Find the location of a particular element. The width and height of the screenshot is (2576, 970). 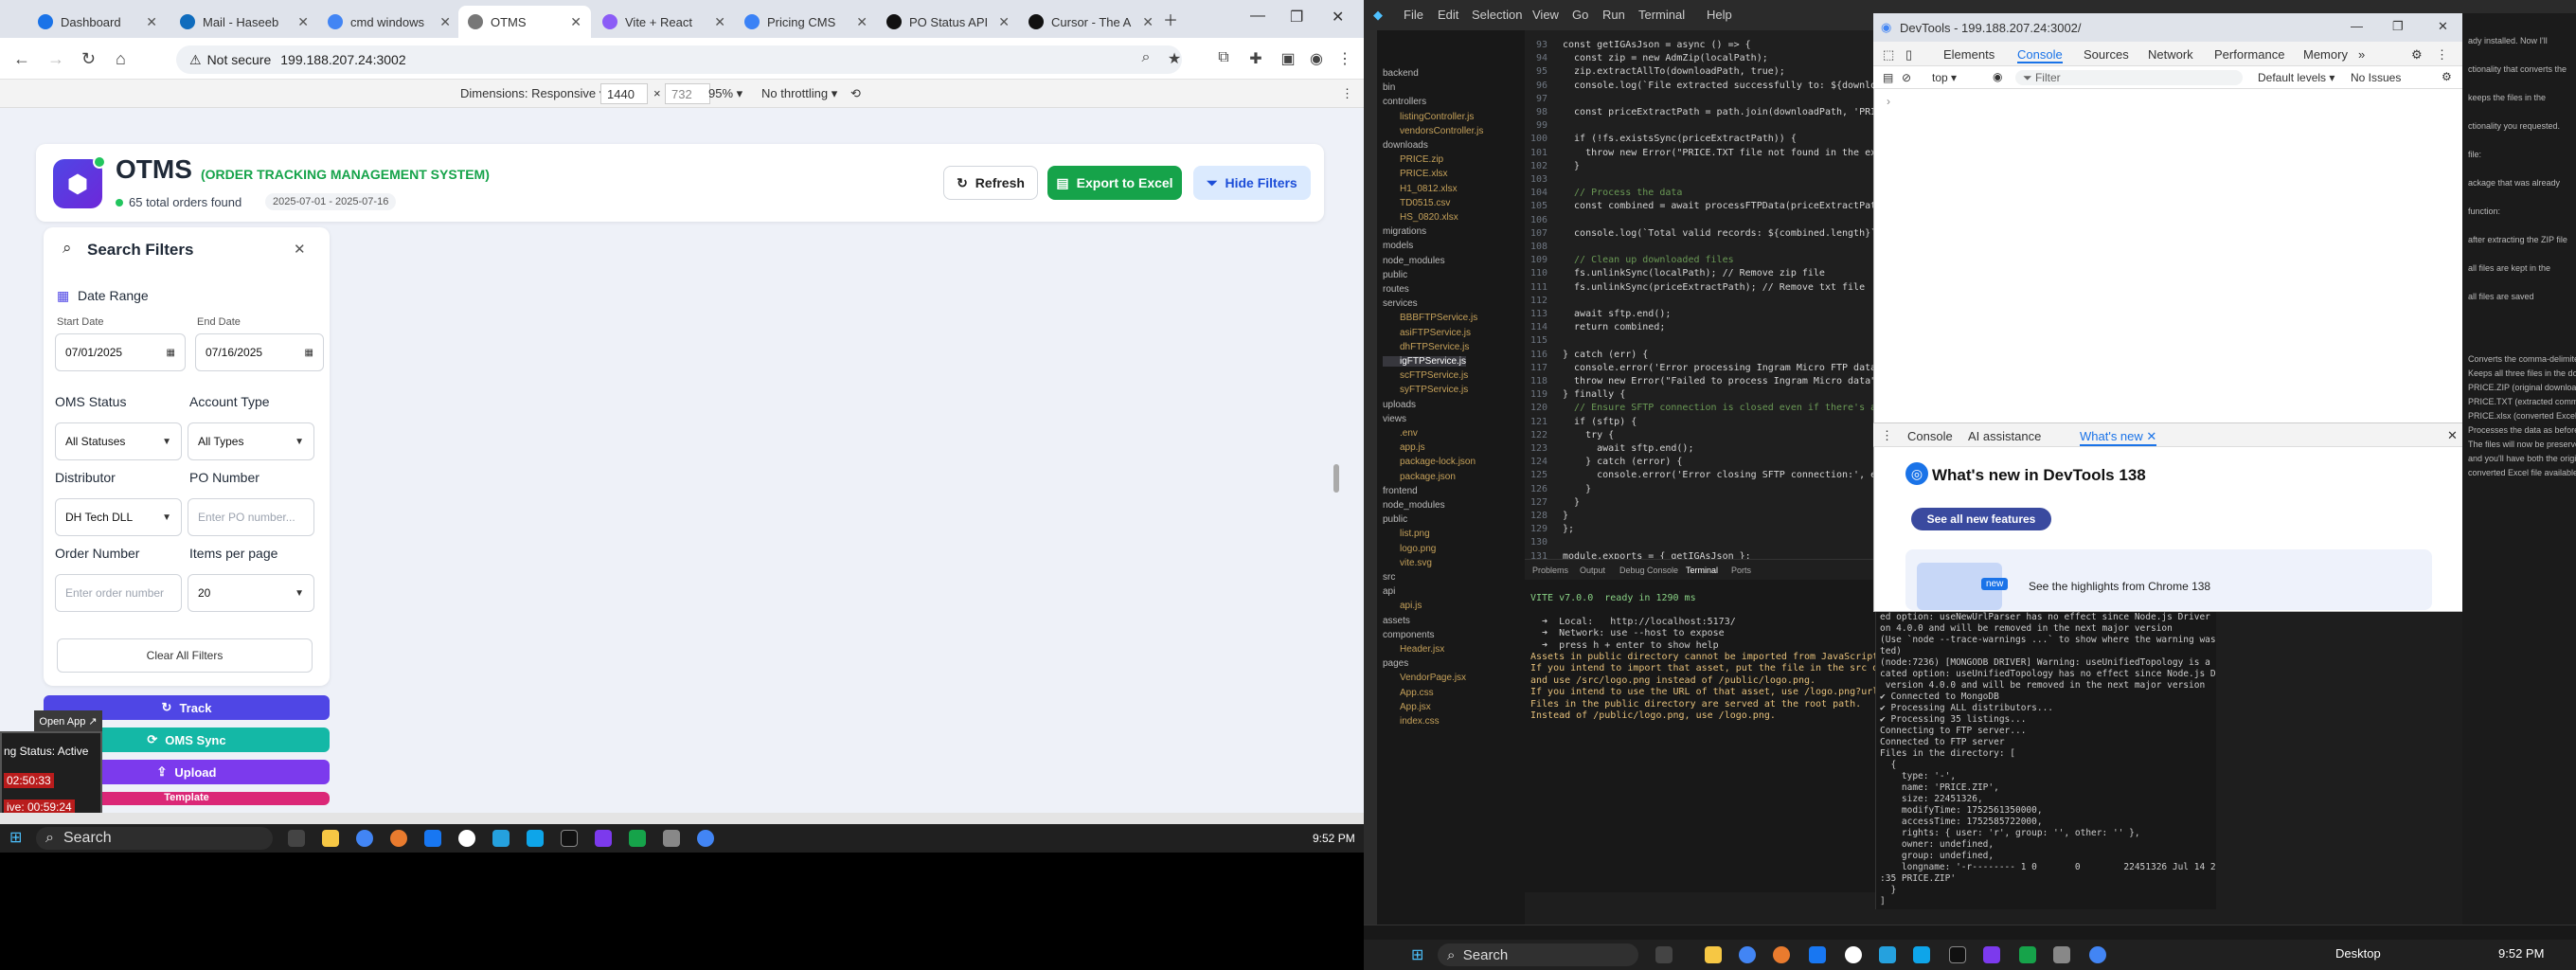

menu-run: Run is located at coordinates (1613, 15).